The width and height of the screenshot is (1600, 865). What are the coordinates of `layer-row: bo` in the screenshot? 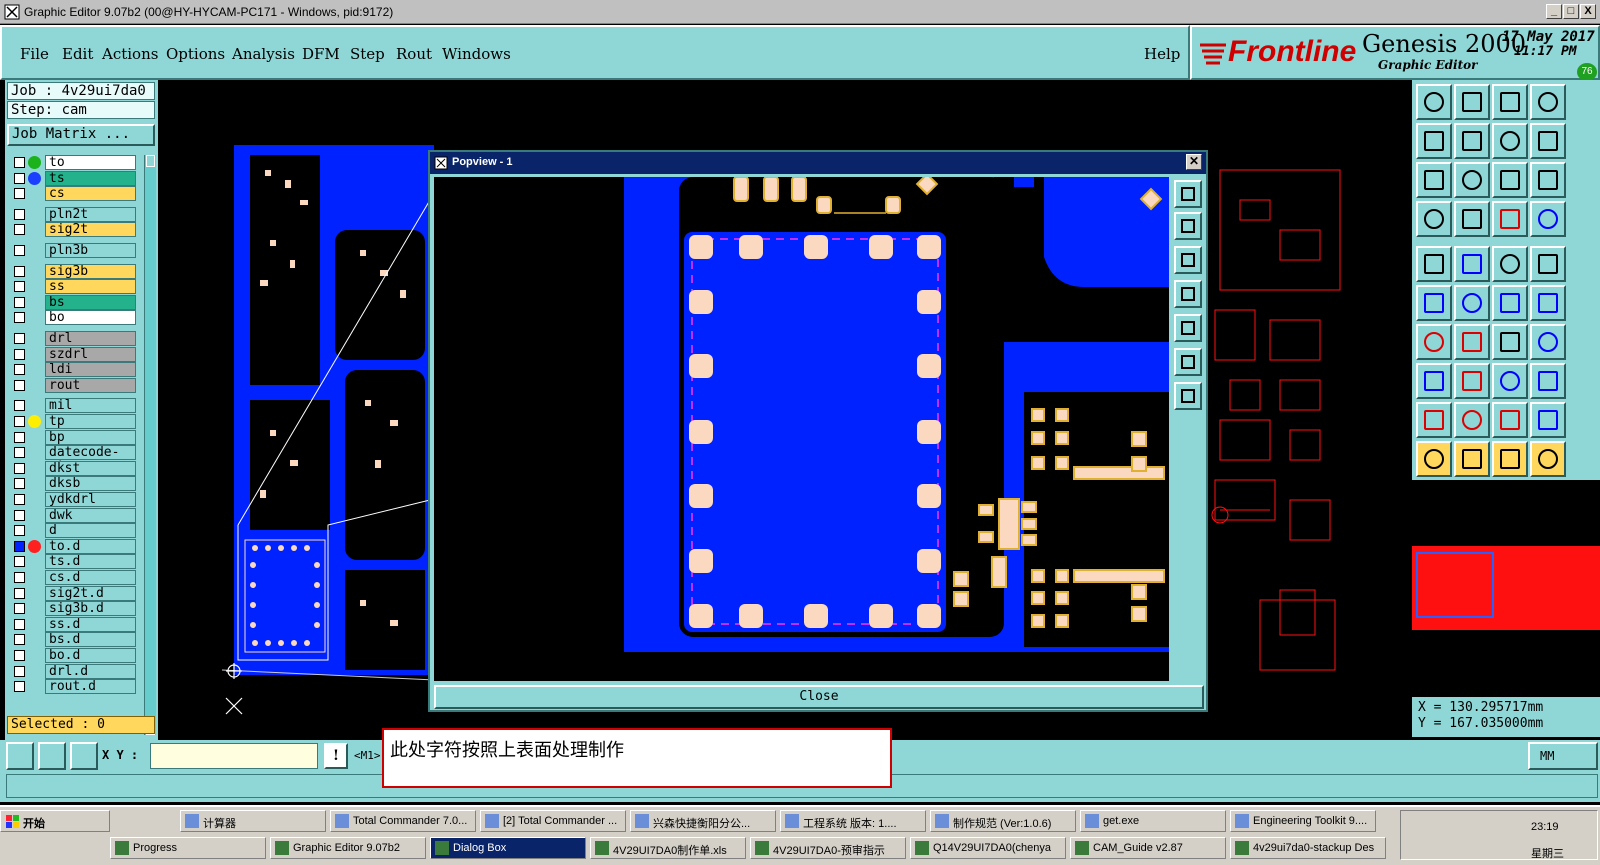 It's located at (78, 318).